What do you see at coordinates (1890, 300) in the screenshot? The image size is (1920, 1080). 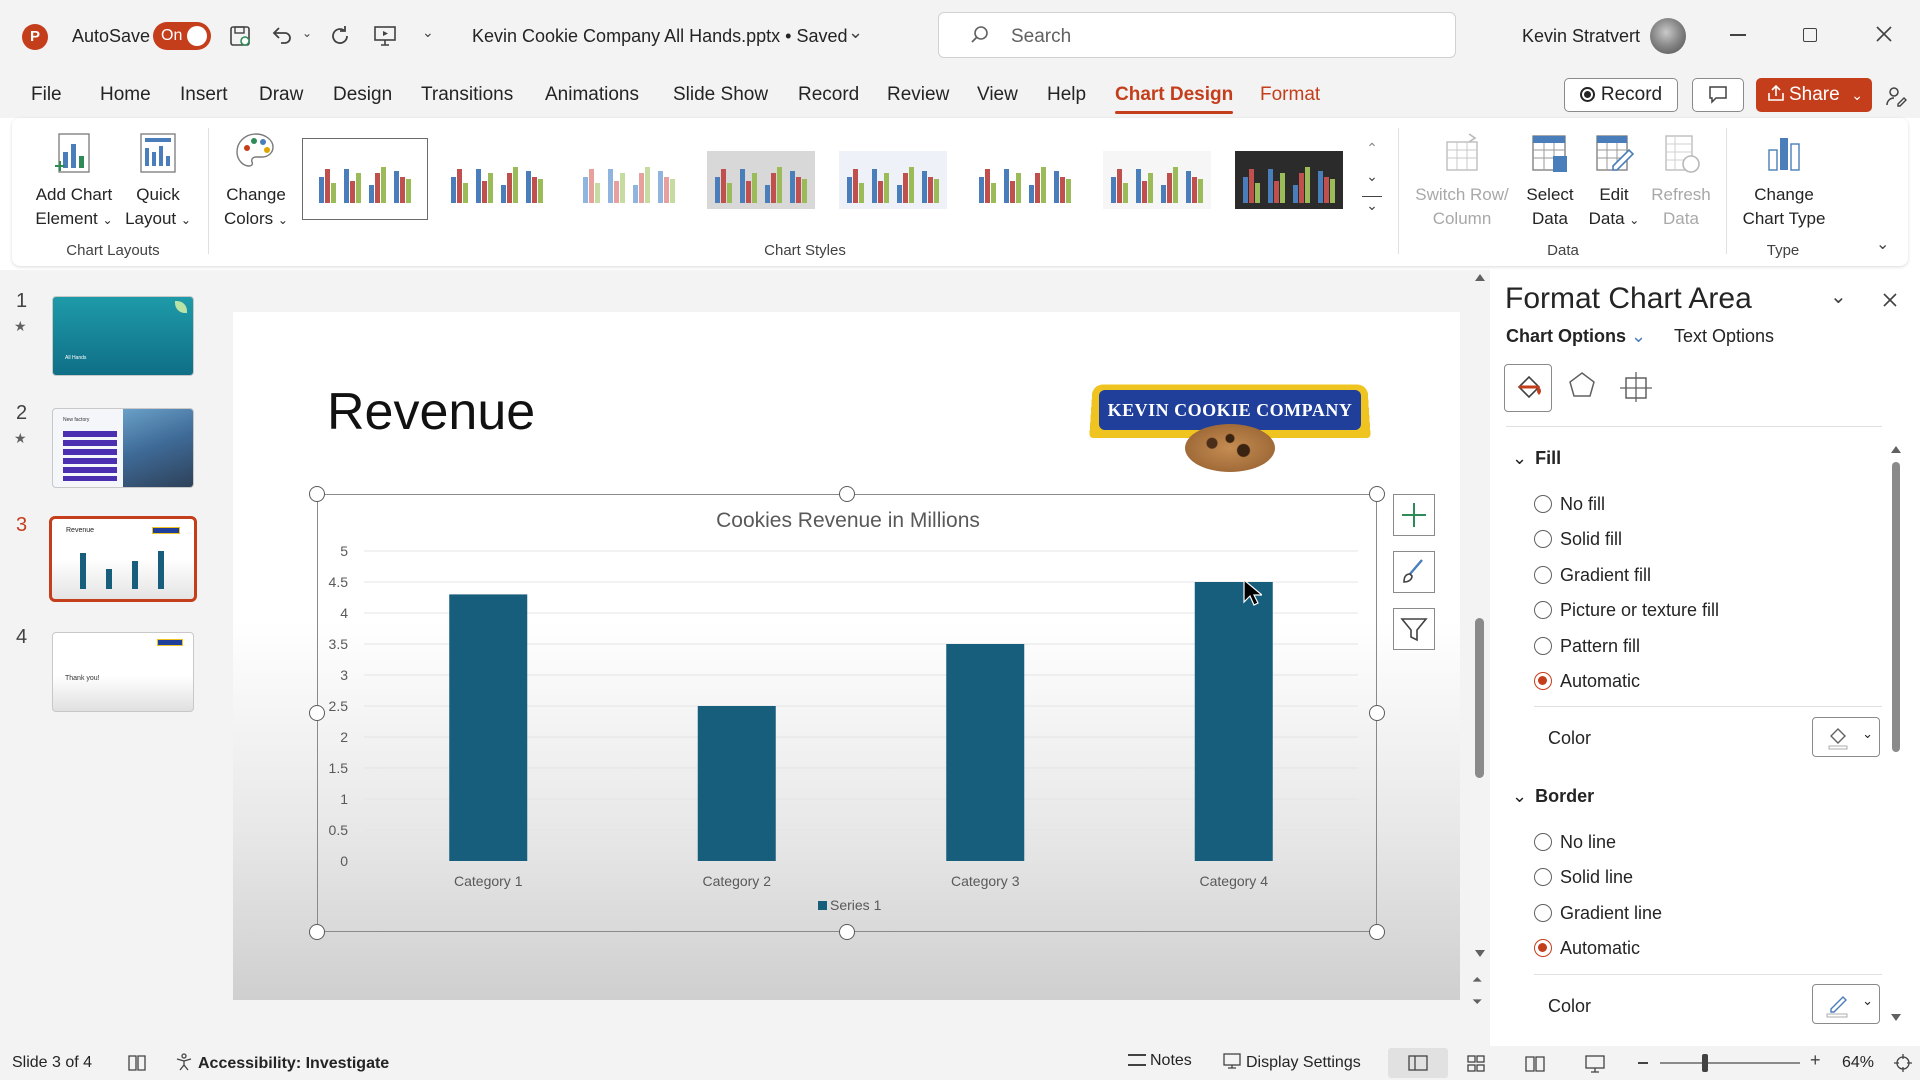 I see `pane-close-icon` at bounding box center [1890, 300].